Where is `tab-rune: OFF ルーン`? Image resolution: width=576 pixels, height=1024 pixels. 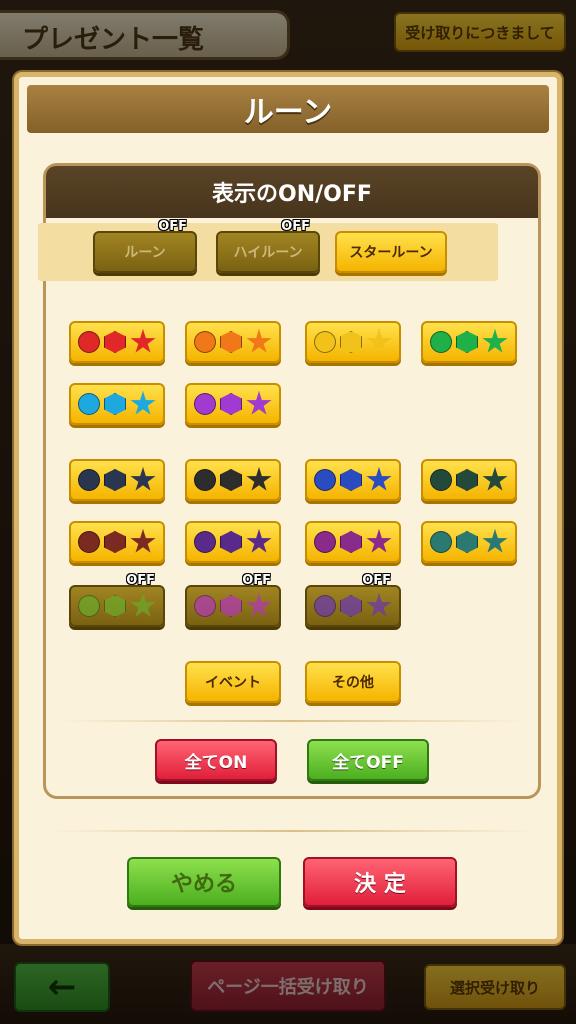 tab-rune: OFF ルーン is located at coordinates (145, 246).